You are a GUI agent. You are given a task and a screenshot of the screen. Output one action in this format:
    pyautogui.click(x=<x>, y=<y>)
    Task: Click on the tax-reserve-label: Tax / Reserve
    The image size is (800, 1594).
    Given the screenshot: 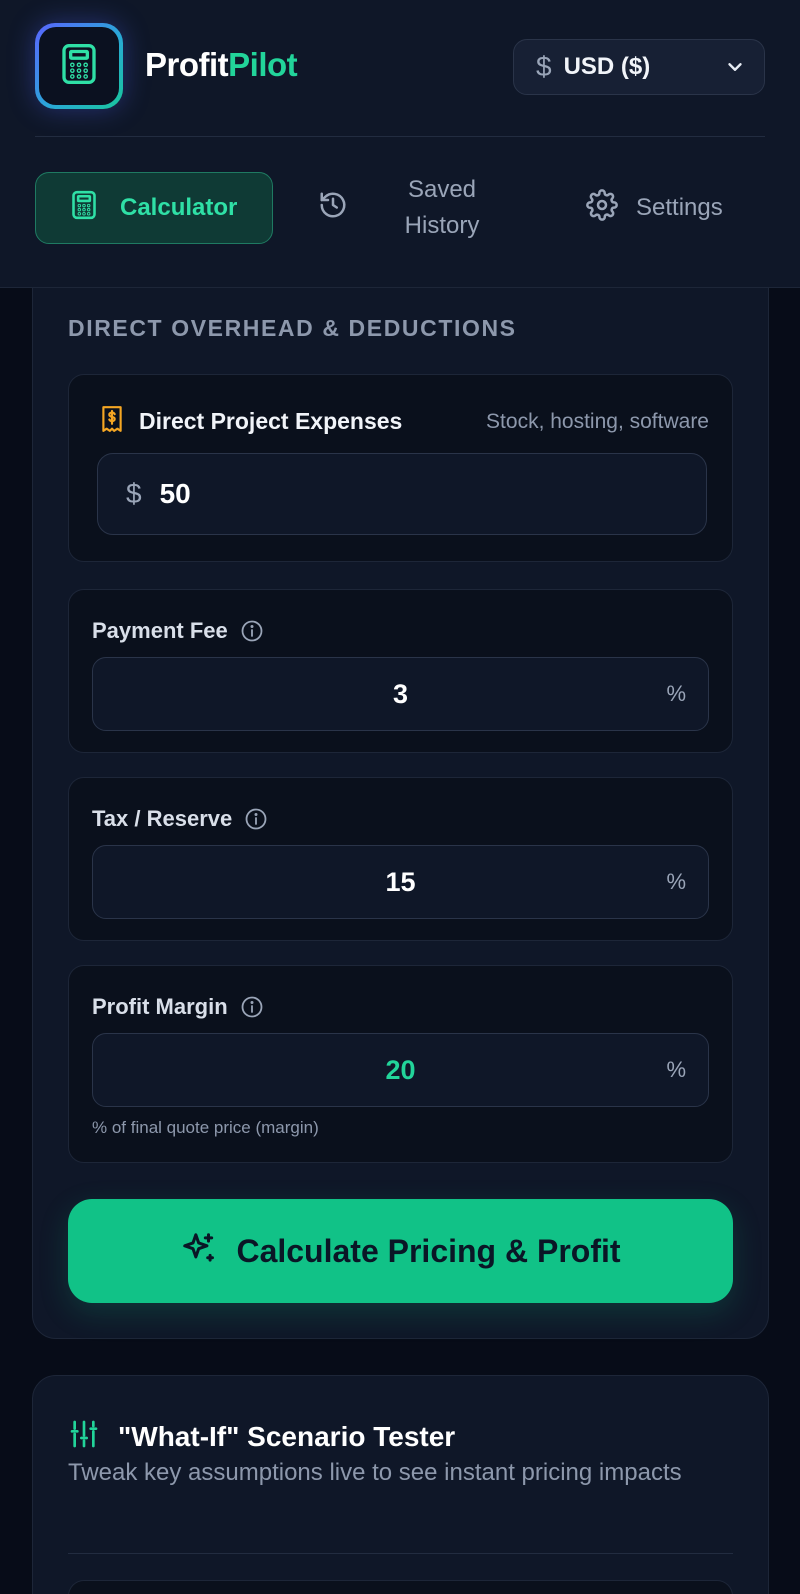 What is the action you would take?
    pyautogui.click(x=162, y=818)
    